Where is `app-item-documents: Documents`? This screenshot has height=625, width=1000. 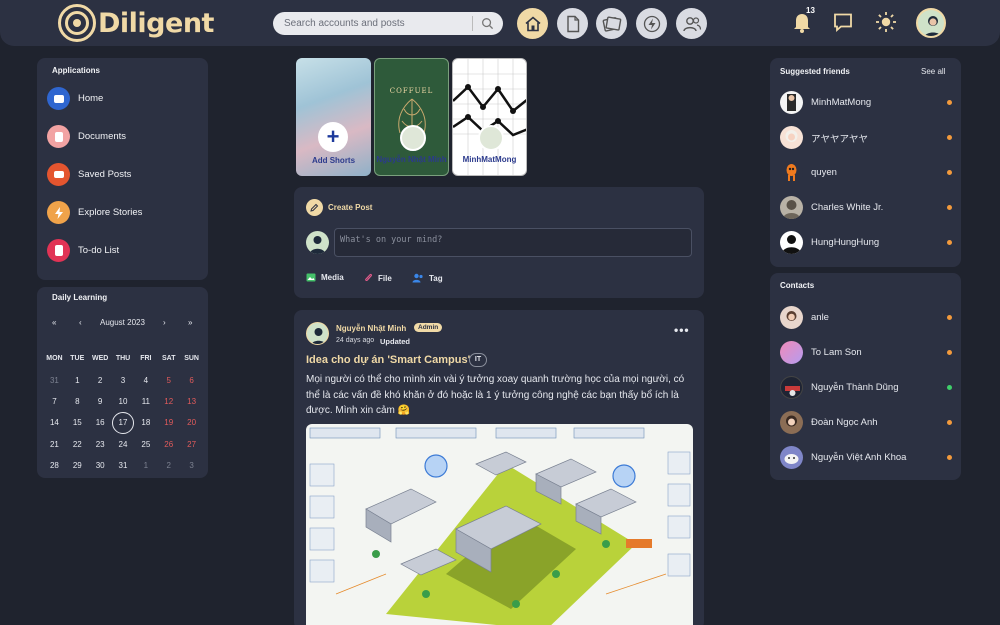
app-item-documents: Documents is located at coordinates (86, 136).